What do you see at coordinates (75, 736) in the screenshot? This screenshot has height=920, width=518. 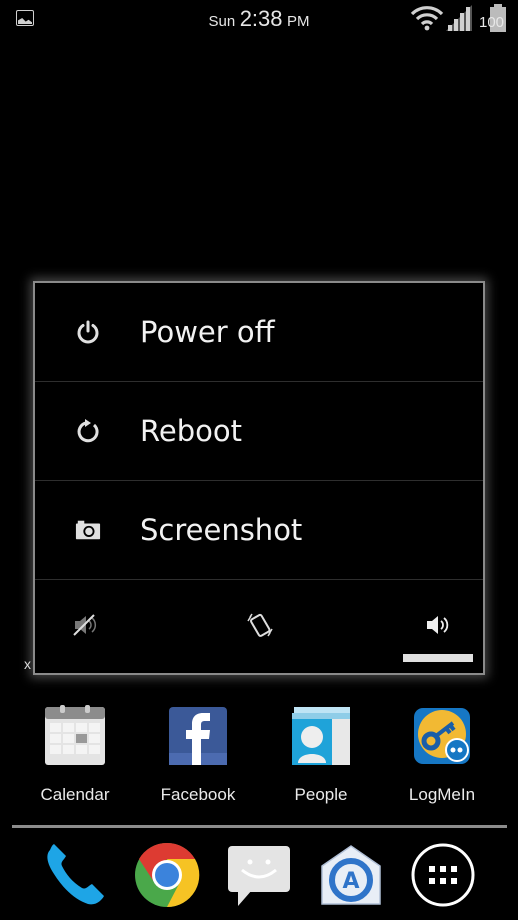 I see `calendar-icon` at bounding box center [75, 736].